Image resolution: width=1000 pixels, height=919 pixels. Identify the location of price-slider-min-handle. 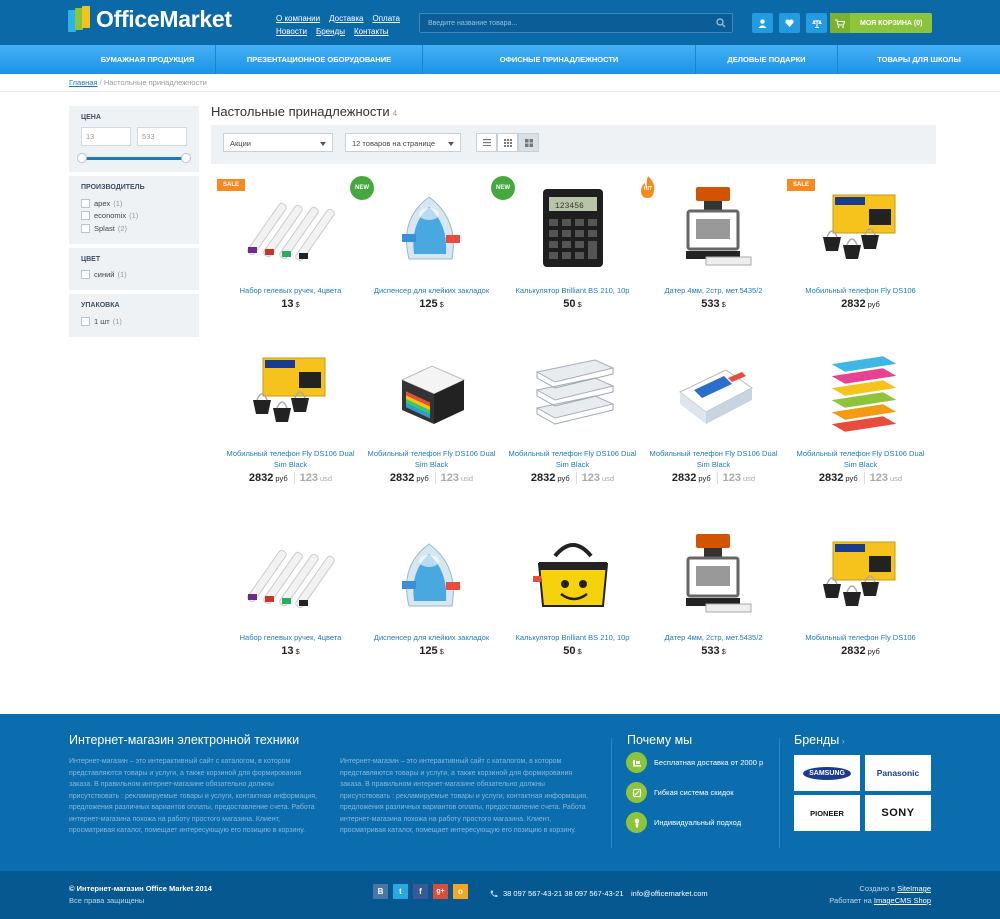
(82, 158).